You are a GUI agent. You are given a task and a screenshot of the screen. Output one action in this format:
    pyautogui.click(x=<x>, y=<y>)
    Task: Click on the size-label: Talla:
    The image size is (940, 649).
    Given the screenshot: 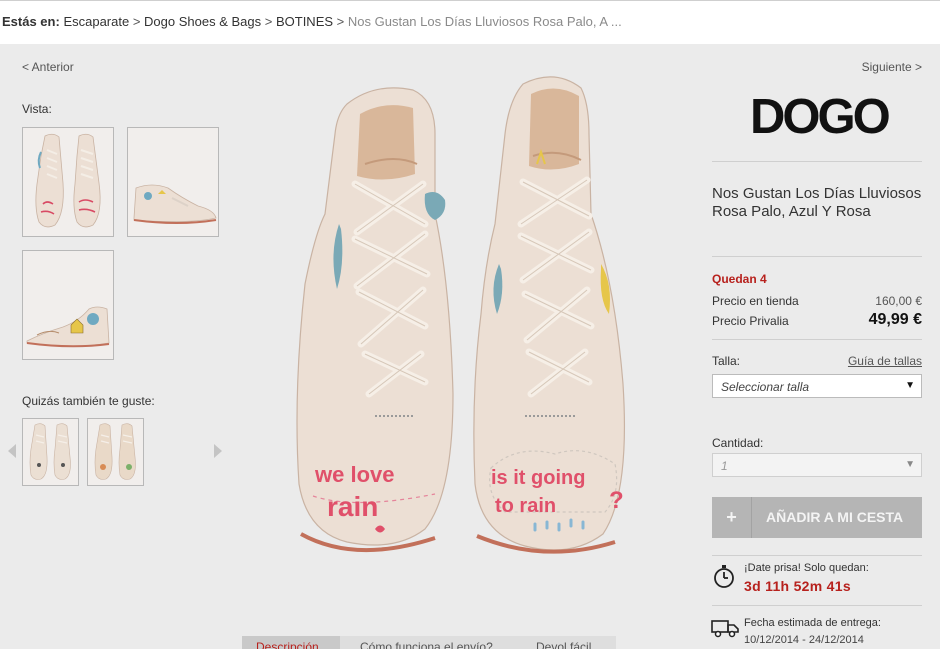 What is the action you would take?
    pyautogui.click(x=726, y=361)
    